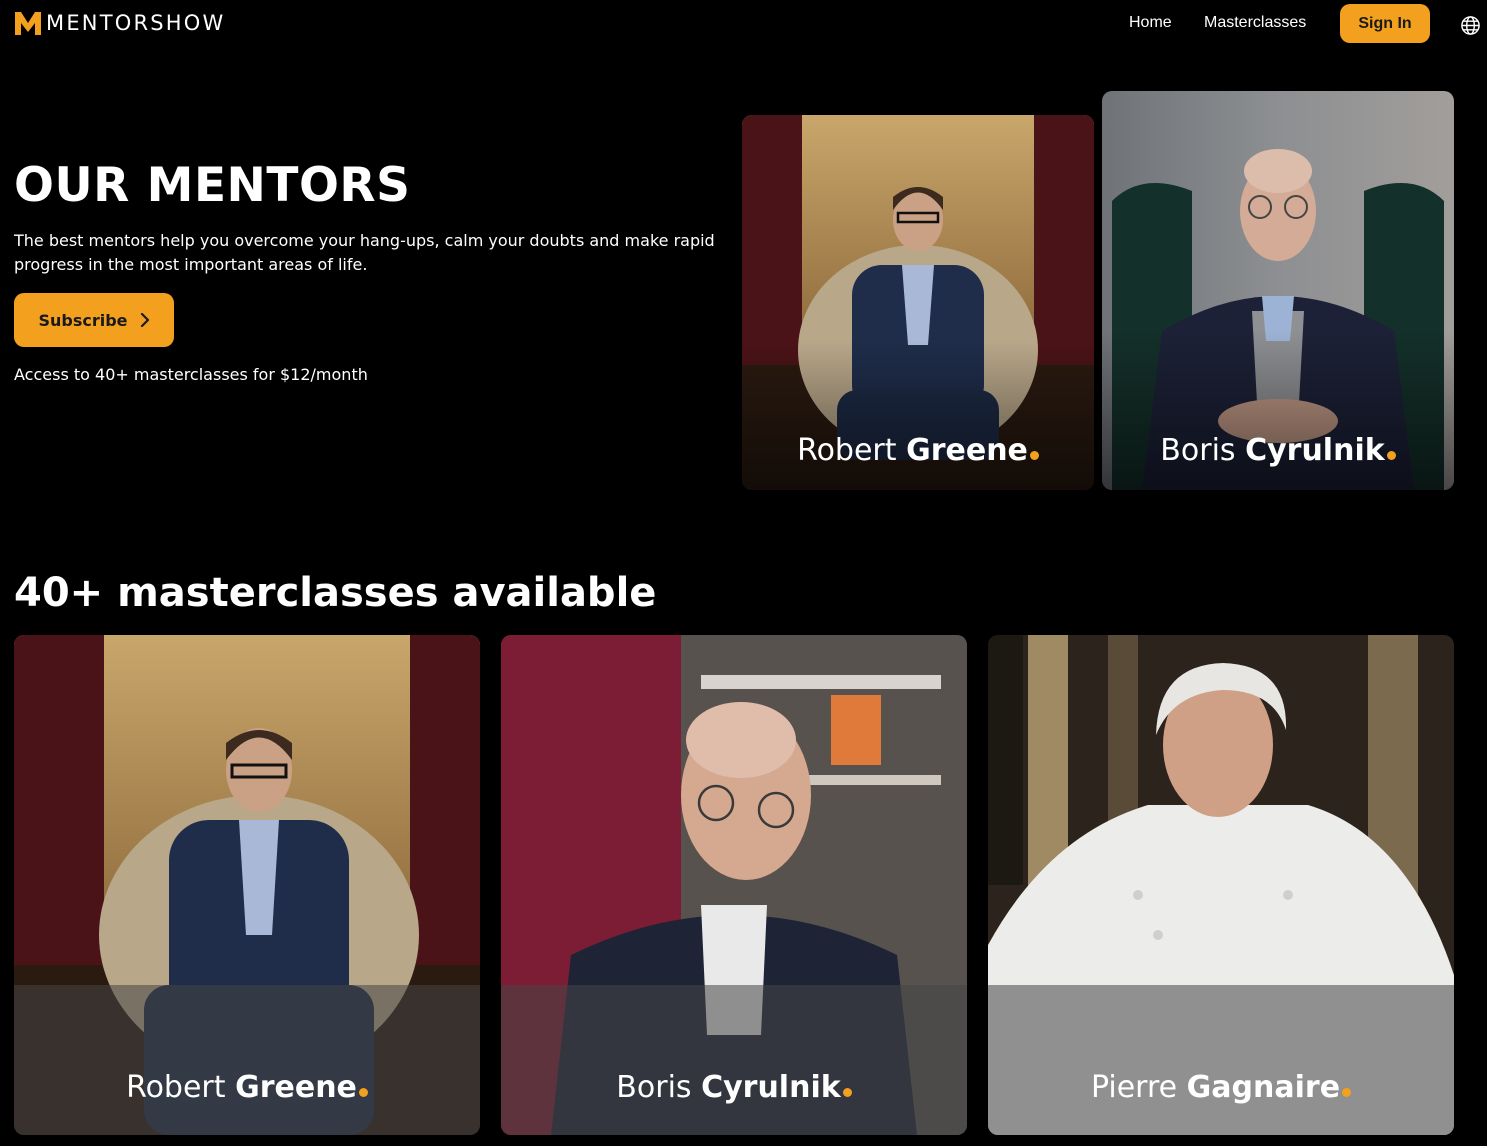 Image resolution: width=1487 pixels, height=1146 pixels. I want to click on hero-mentor-card: Robert Greene, so click(918, 302).